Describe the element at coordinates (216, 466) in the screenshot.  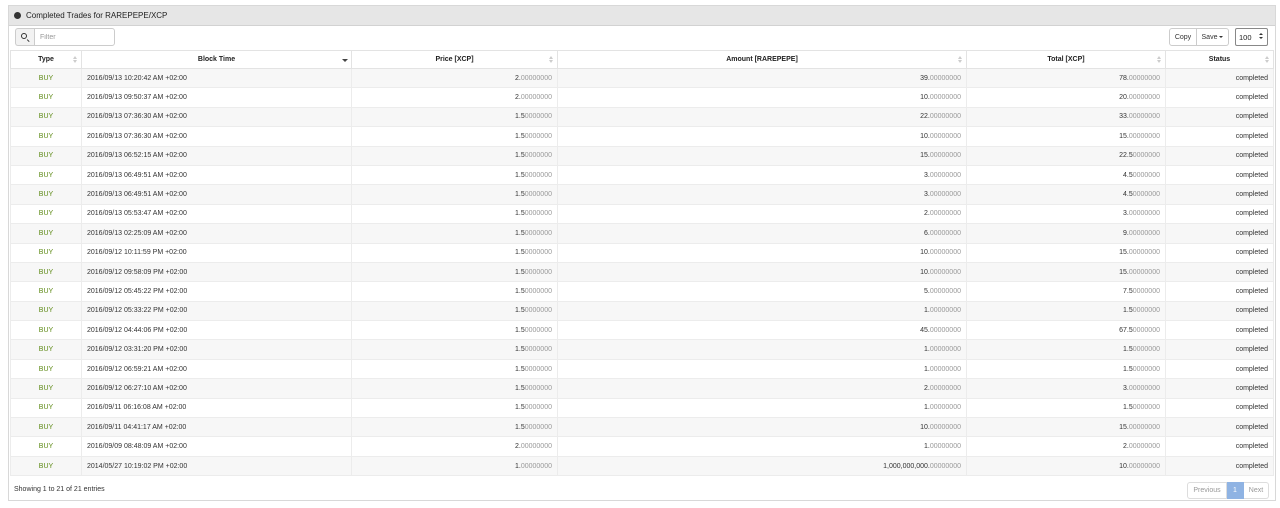
I see `cell-block-time: 2014/05/27 10:19:02 PM +02:00` at that location.